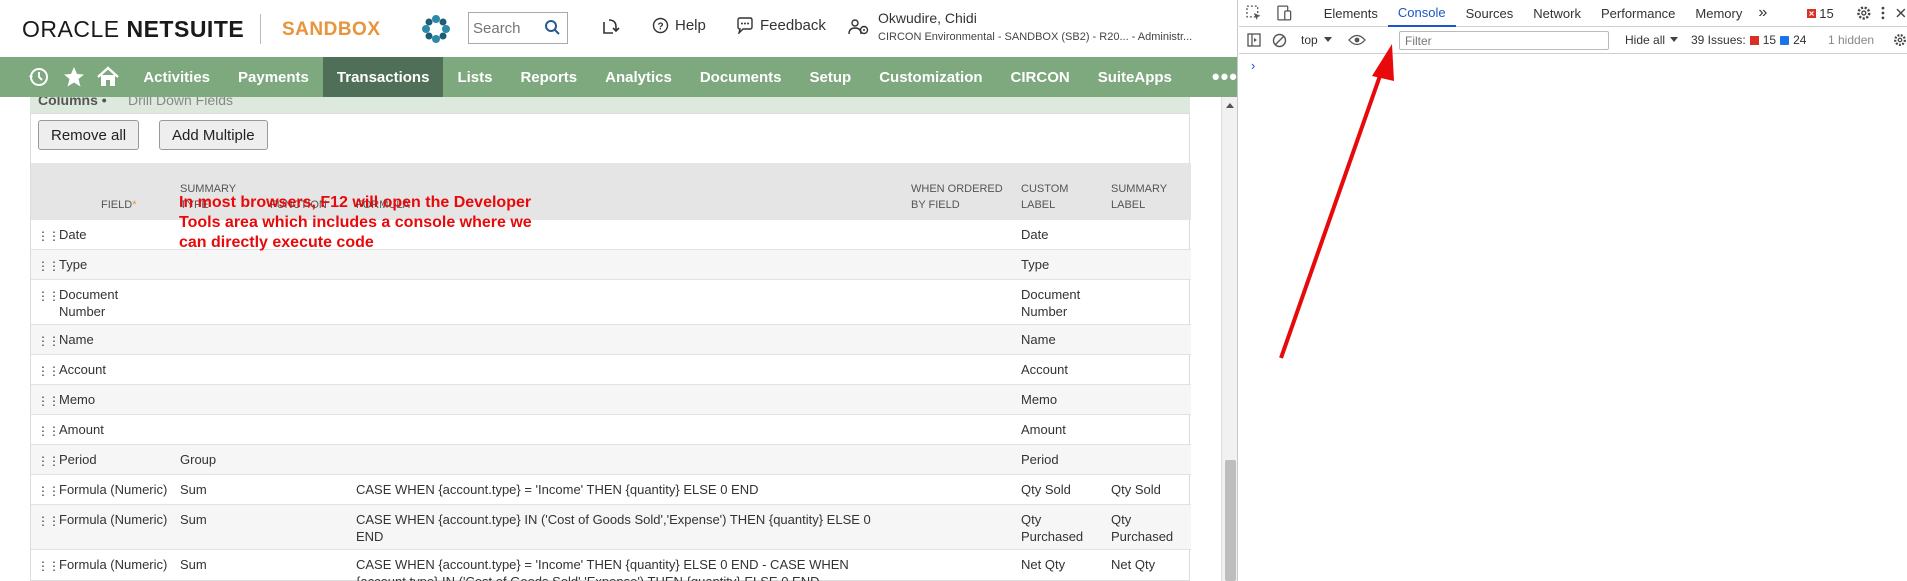 The width and height of the screenshot is (1907, 581). What do you see at coordinates (1135, 77) in the screenshot?
I see `nav-suiteapps: SuiteApps` at bounding box center [1135, 77].